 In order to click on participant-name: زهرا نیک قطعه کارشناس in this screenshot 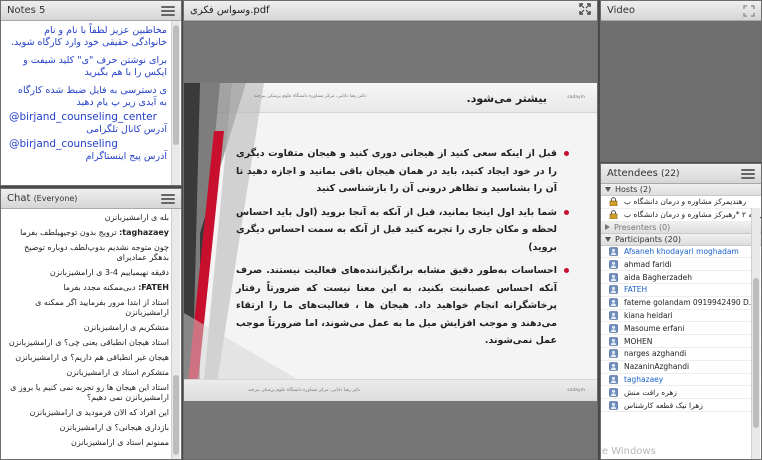, I will do `click(663, 405)`.